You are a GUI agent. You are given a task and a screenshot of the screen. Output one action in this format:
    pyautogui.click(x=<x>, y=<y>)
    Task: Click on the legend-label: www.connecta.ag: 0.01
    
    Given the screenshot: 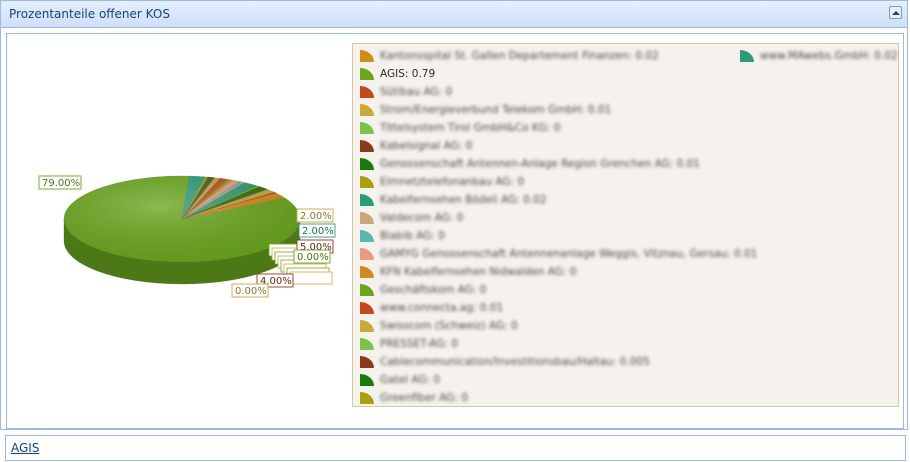 What is the action you would take?
    pyautogui.click(x=442, y=308)
    